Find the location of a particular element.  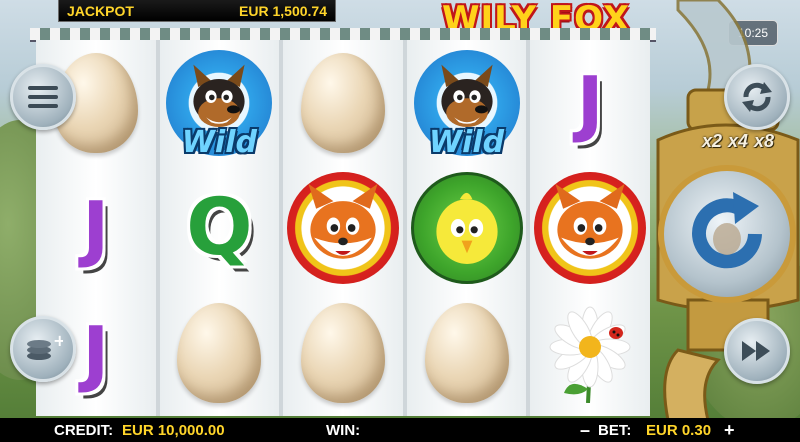

reel-2: Wild Q is located at coordinates (219, 228).